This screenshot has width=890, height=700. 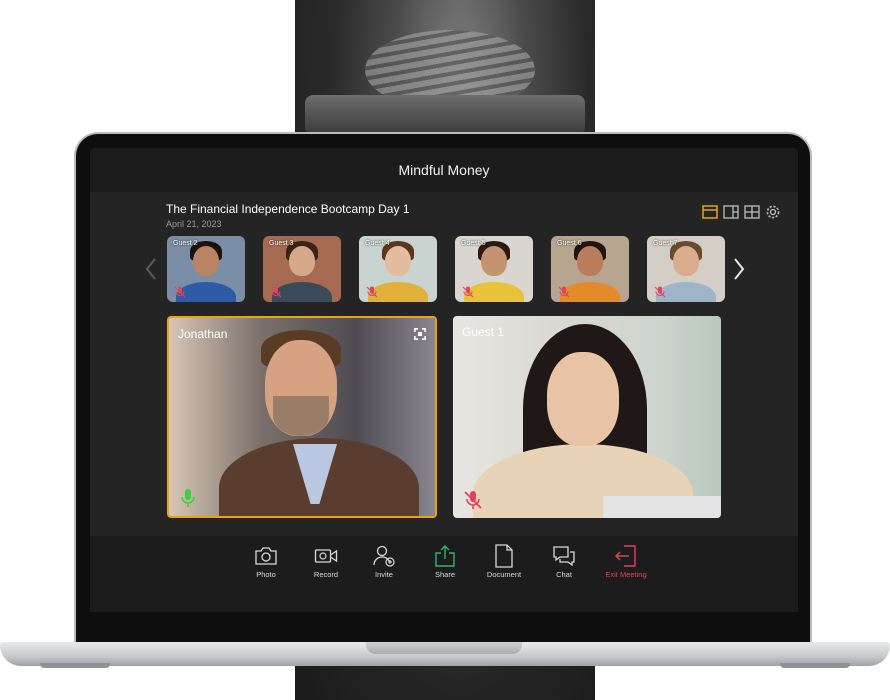 What do you see at coordinates (445, 556) in the screenshot?
I see `share-icon` at bounding box center [445, 556].